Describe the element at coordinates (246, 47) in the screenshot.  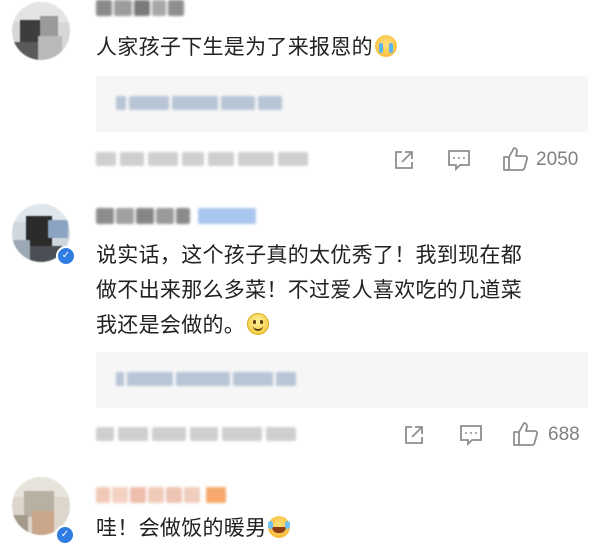
I see `comment-text: 人家孩子下生是为了来报恩的` at that location.